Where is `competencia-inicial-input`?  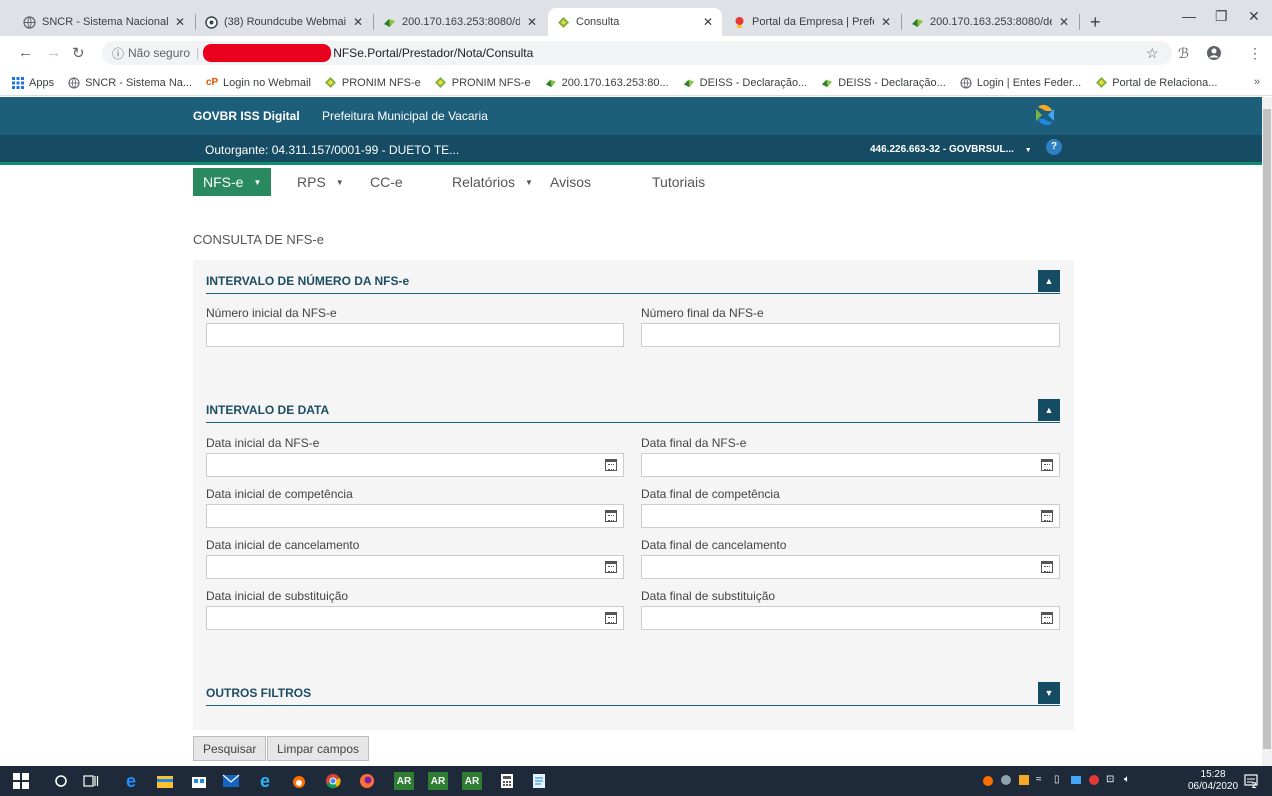 competencia-inicial-input is located at coordinates (415, 516).